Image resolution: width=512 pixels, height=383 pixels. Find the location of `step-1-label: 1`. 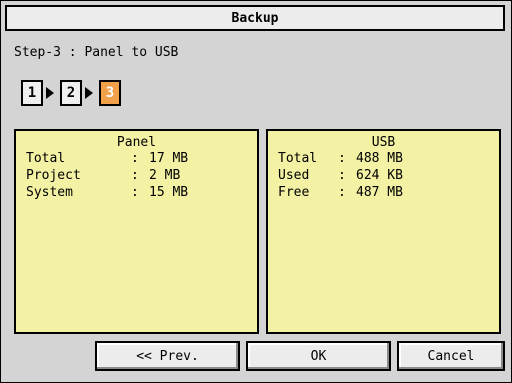

step-1-label: 1 is located at coordinates (32, 93).